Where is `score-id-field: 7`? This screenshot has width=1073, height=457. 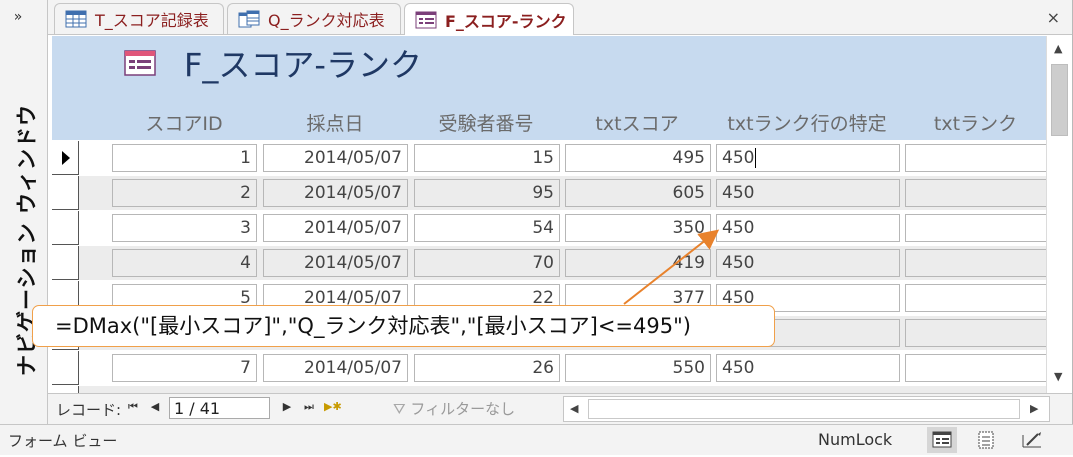 score-id-field: 7 is located at coordinates (184, 368).